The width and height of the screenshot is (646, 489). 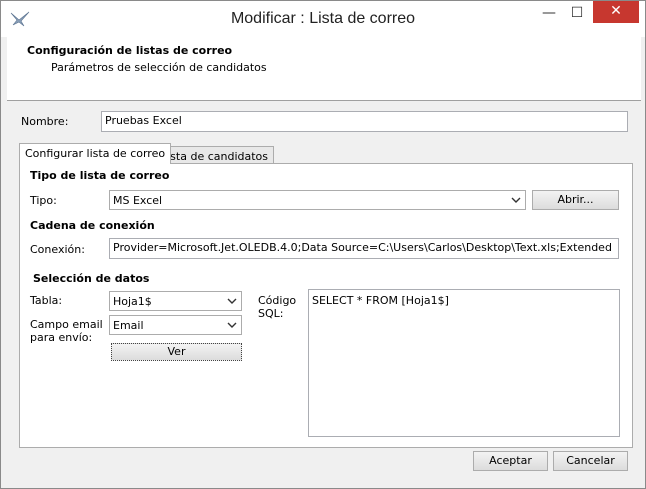 What do you see at coordinates (175, 301) in the screenshot?
I see `tabla-select: Hoja1$` at bounding box center [175, 301].